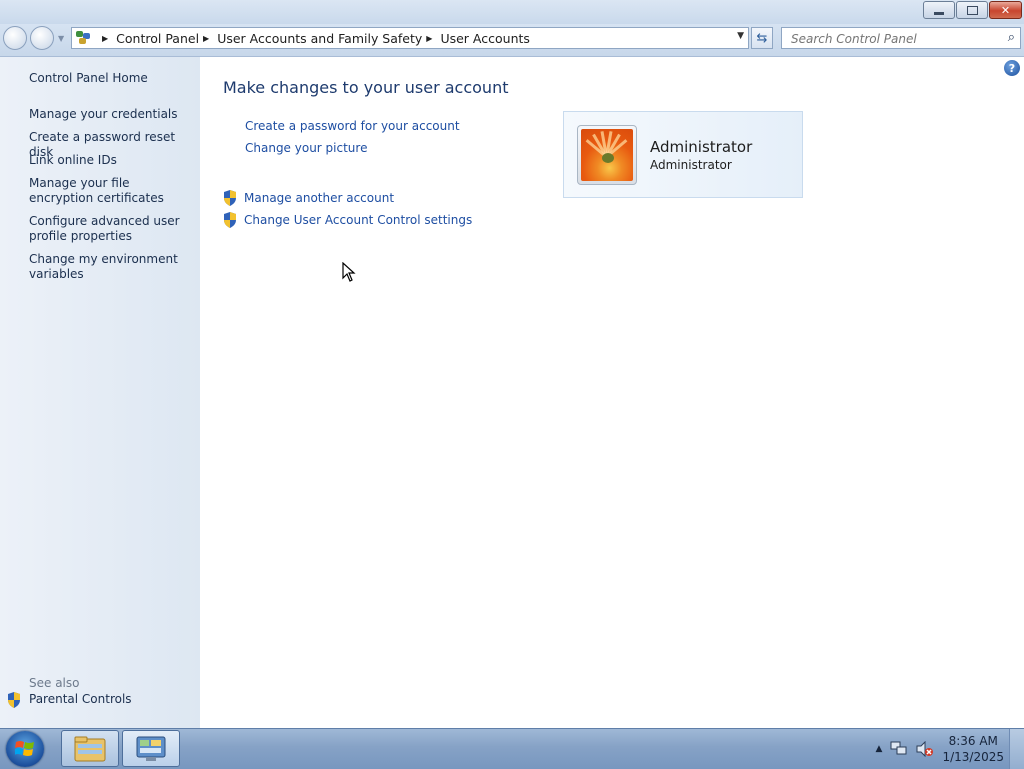 The width and height of the screenshot is (1024, 769). I want to click on sidebar-item-file-encryption: Manage your file encryption certificates, so click(111, 191).